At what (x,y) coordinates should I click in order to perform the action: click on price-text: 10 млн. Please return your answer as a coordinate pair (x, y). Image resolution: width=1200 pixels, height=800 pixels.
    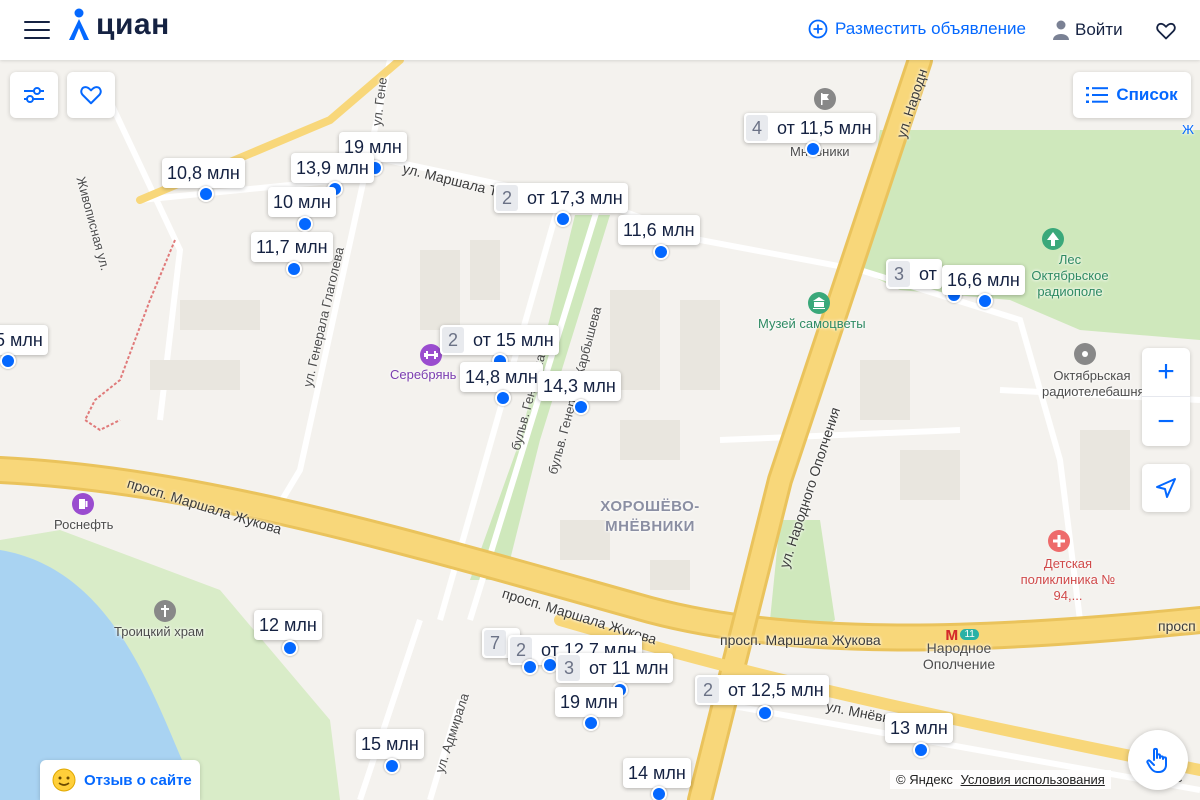
    Looking at the image, I should click on (302, 201).